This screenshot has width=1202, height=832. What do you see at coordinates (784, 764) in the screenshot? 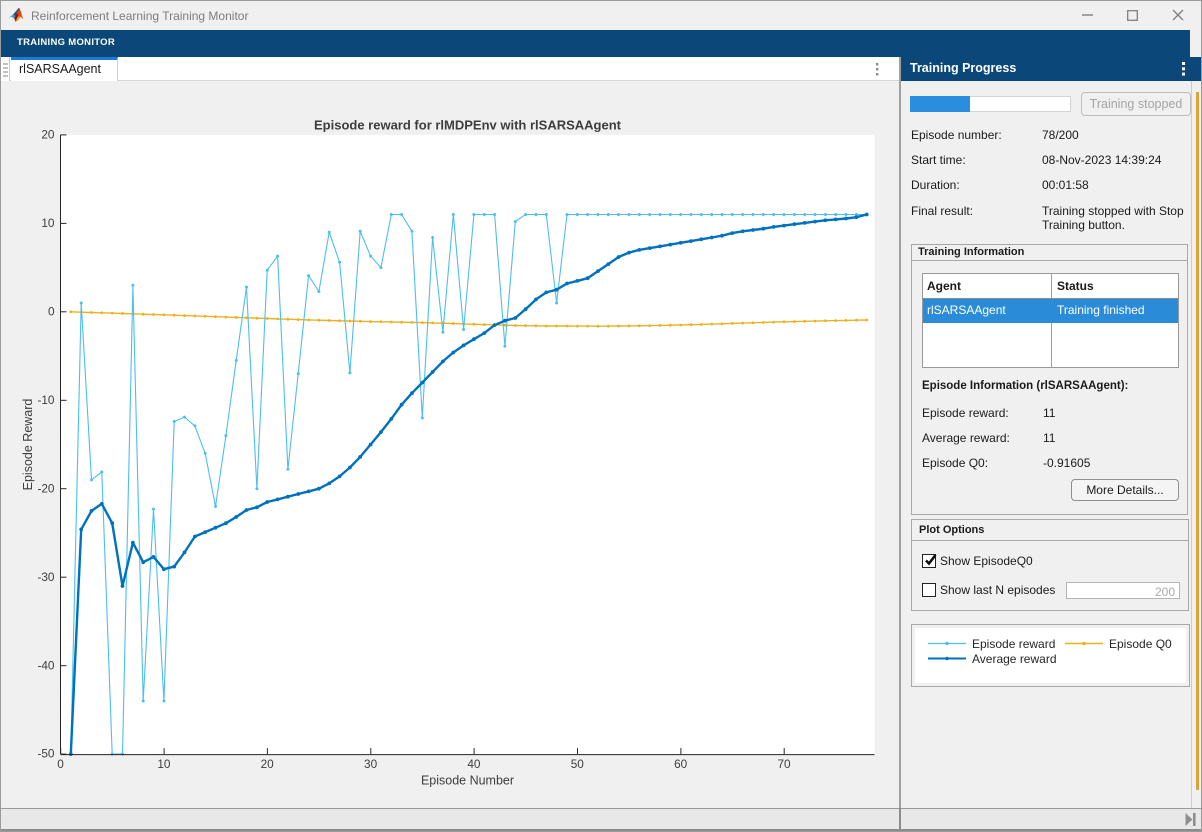
I see `svg-text: 70` at bounding box center [784, 764].